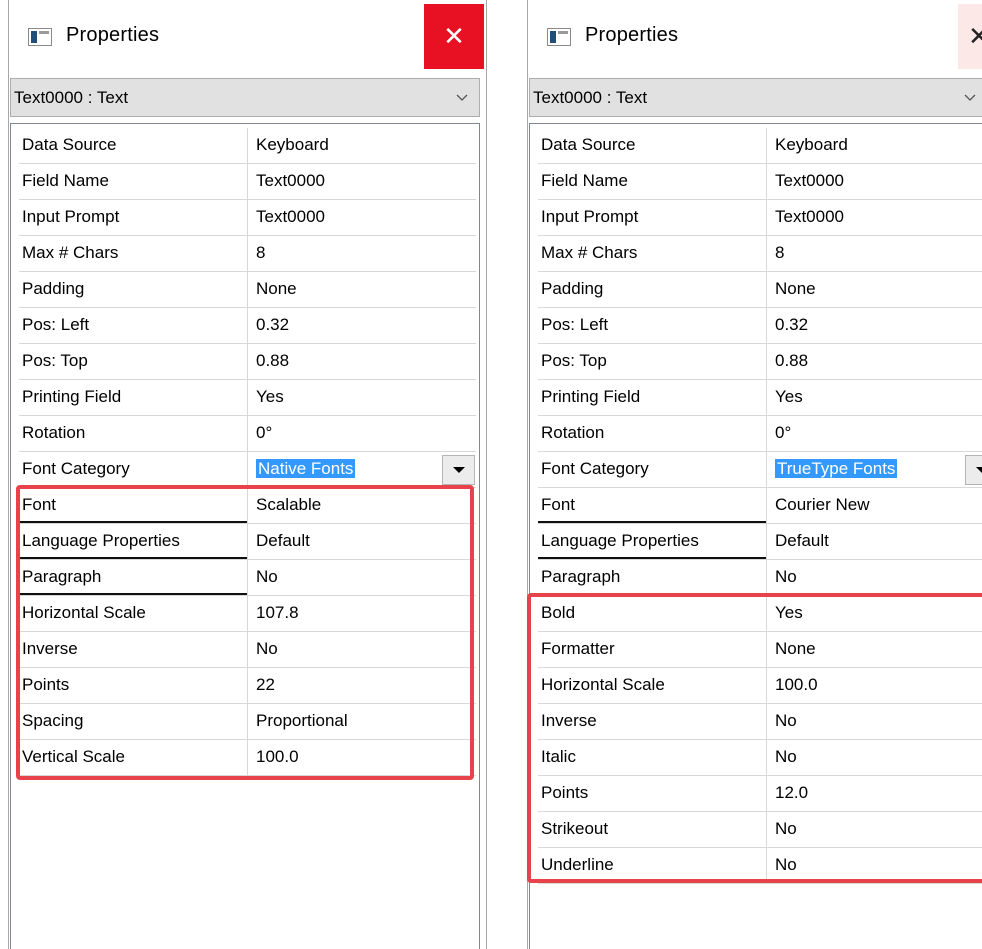 This screenshot has height=949, width=982. What do you see at coordinates (362, 686) in the screenshot?
I see `property-value: 22` at bounding box center [362, 686].